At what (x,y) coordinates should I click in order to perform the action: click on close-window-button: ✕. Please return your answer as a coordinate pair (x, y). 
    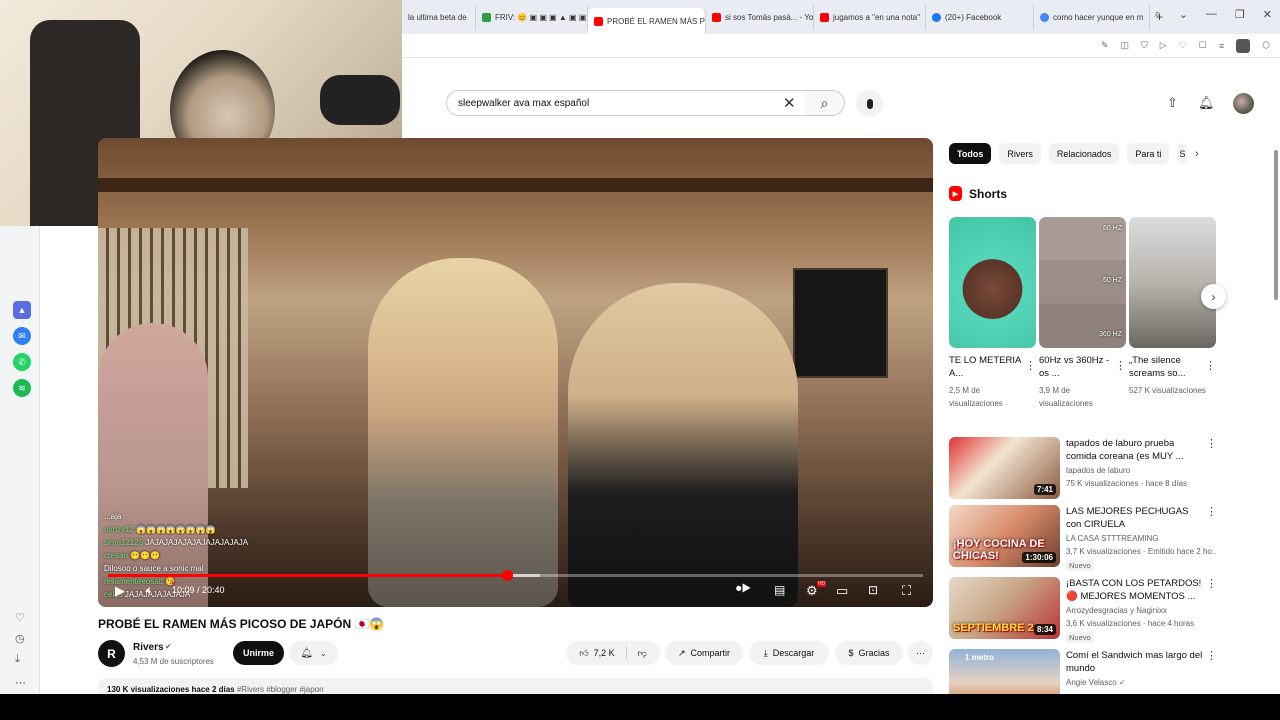
    Looking at the image, I should click on (1267, 14).